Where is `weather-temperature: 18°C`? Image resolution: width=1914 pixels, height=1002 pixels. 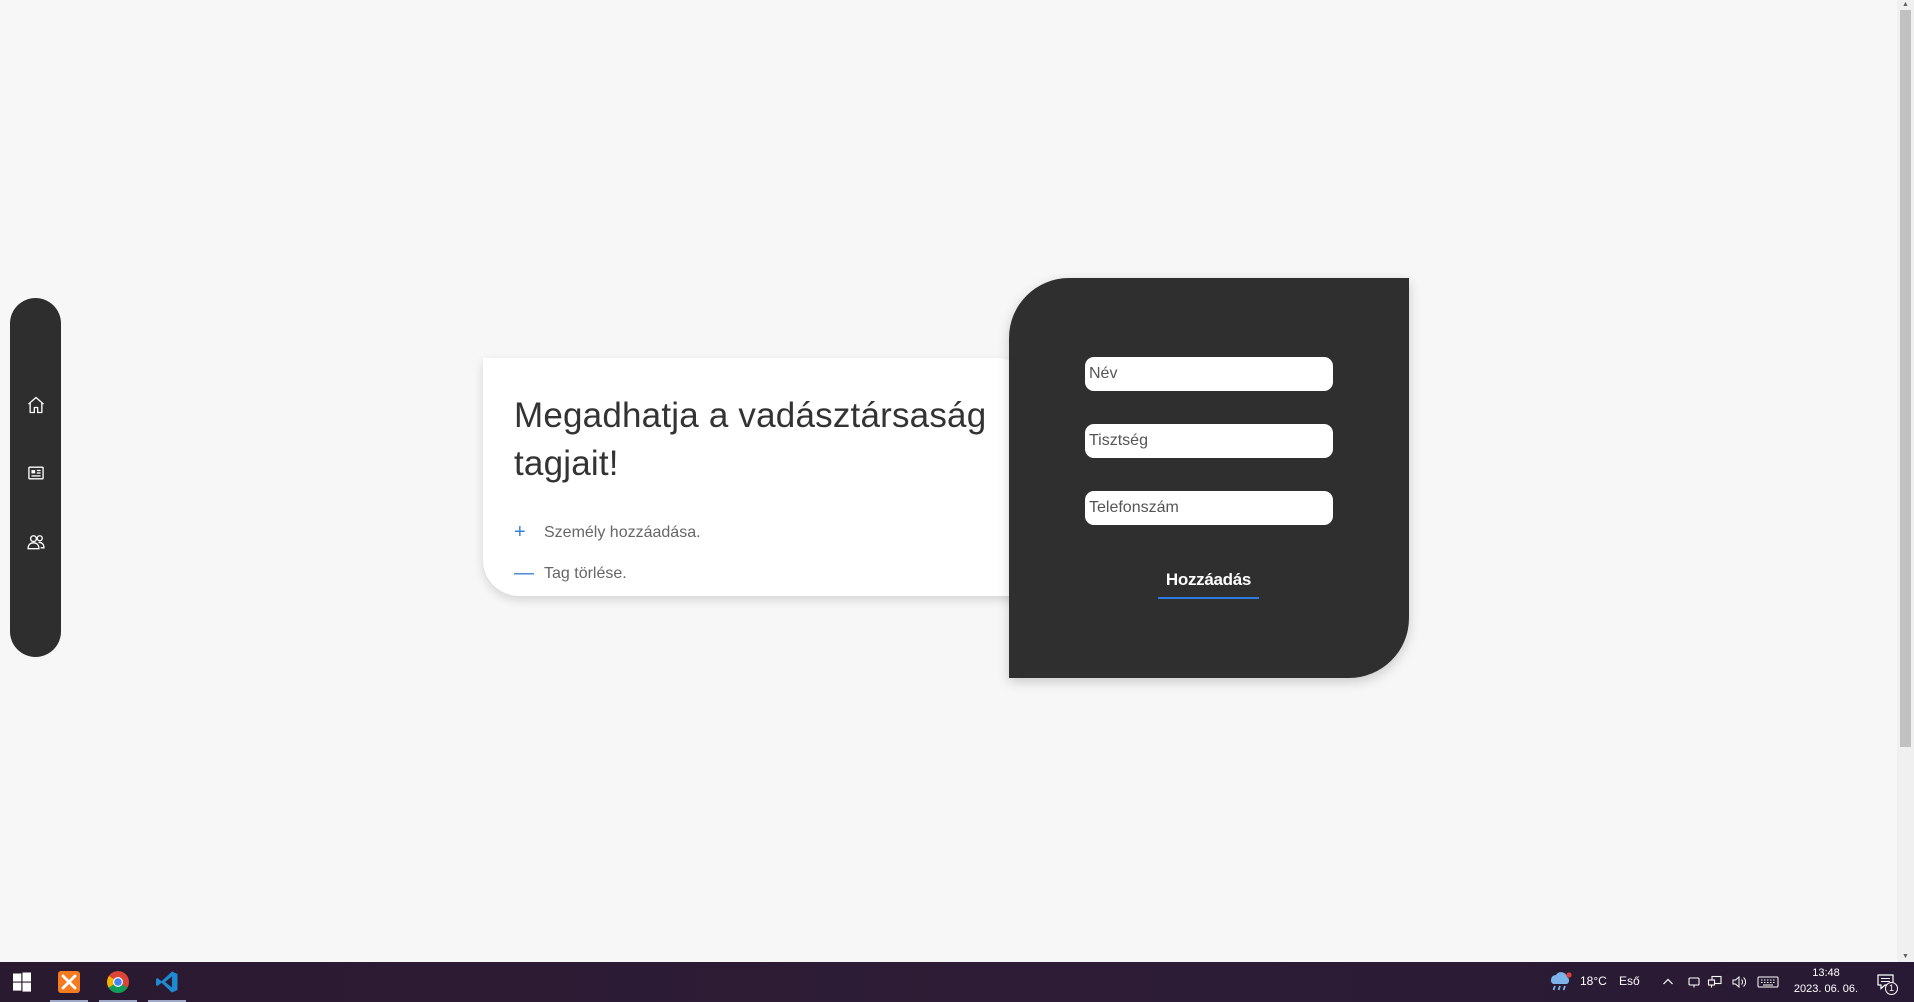 weather-temperature: 18°C is located at coordinates (1593, 981).